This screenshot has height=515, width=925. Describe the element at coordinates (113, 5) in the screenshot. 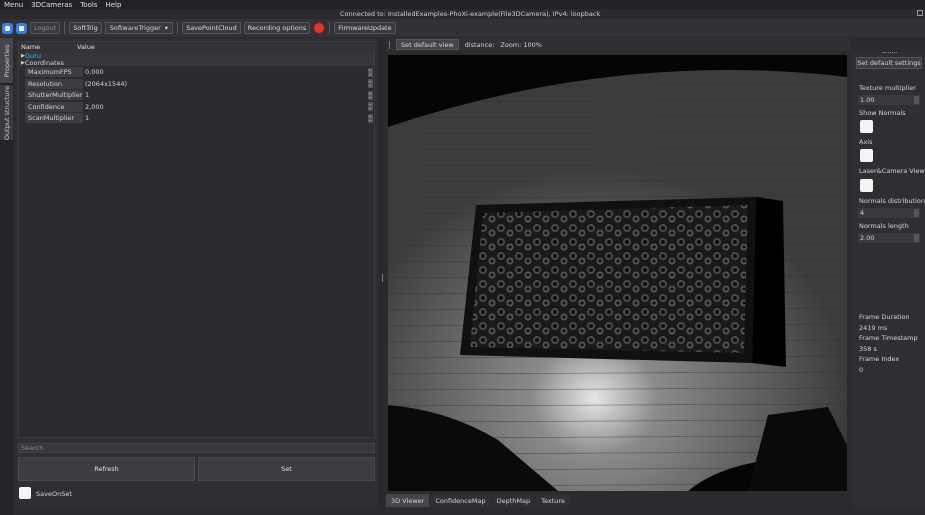

I see `menu-item-help: Help` at that location.